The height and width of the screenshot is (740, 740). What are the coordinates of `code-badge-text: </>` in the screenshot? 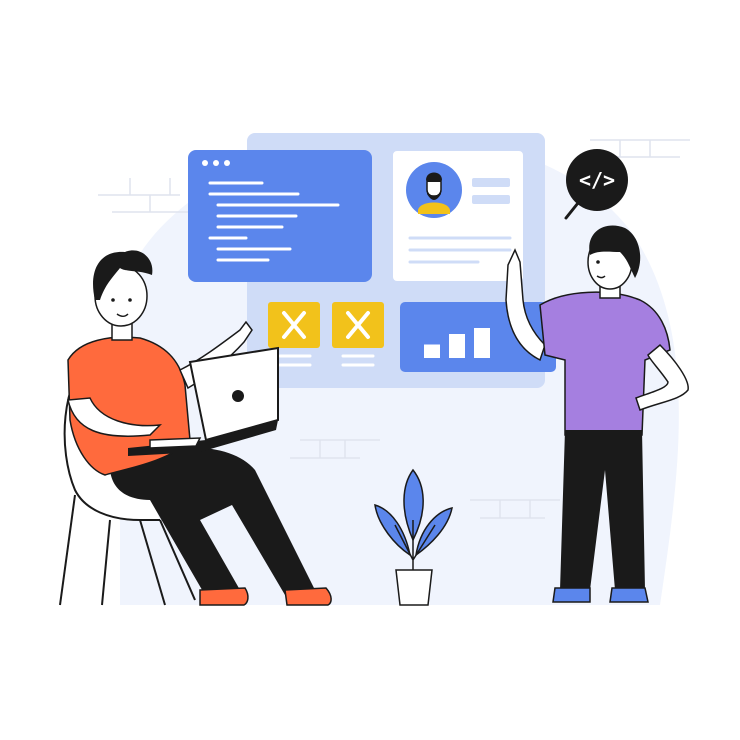 It's located at (597, 180).